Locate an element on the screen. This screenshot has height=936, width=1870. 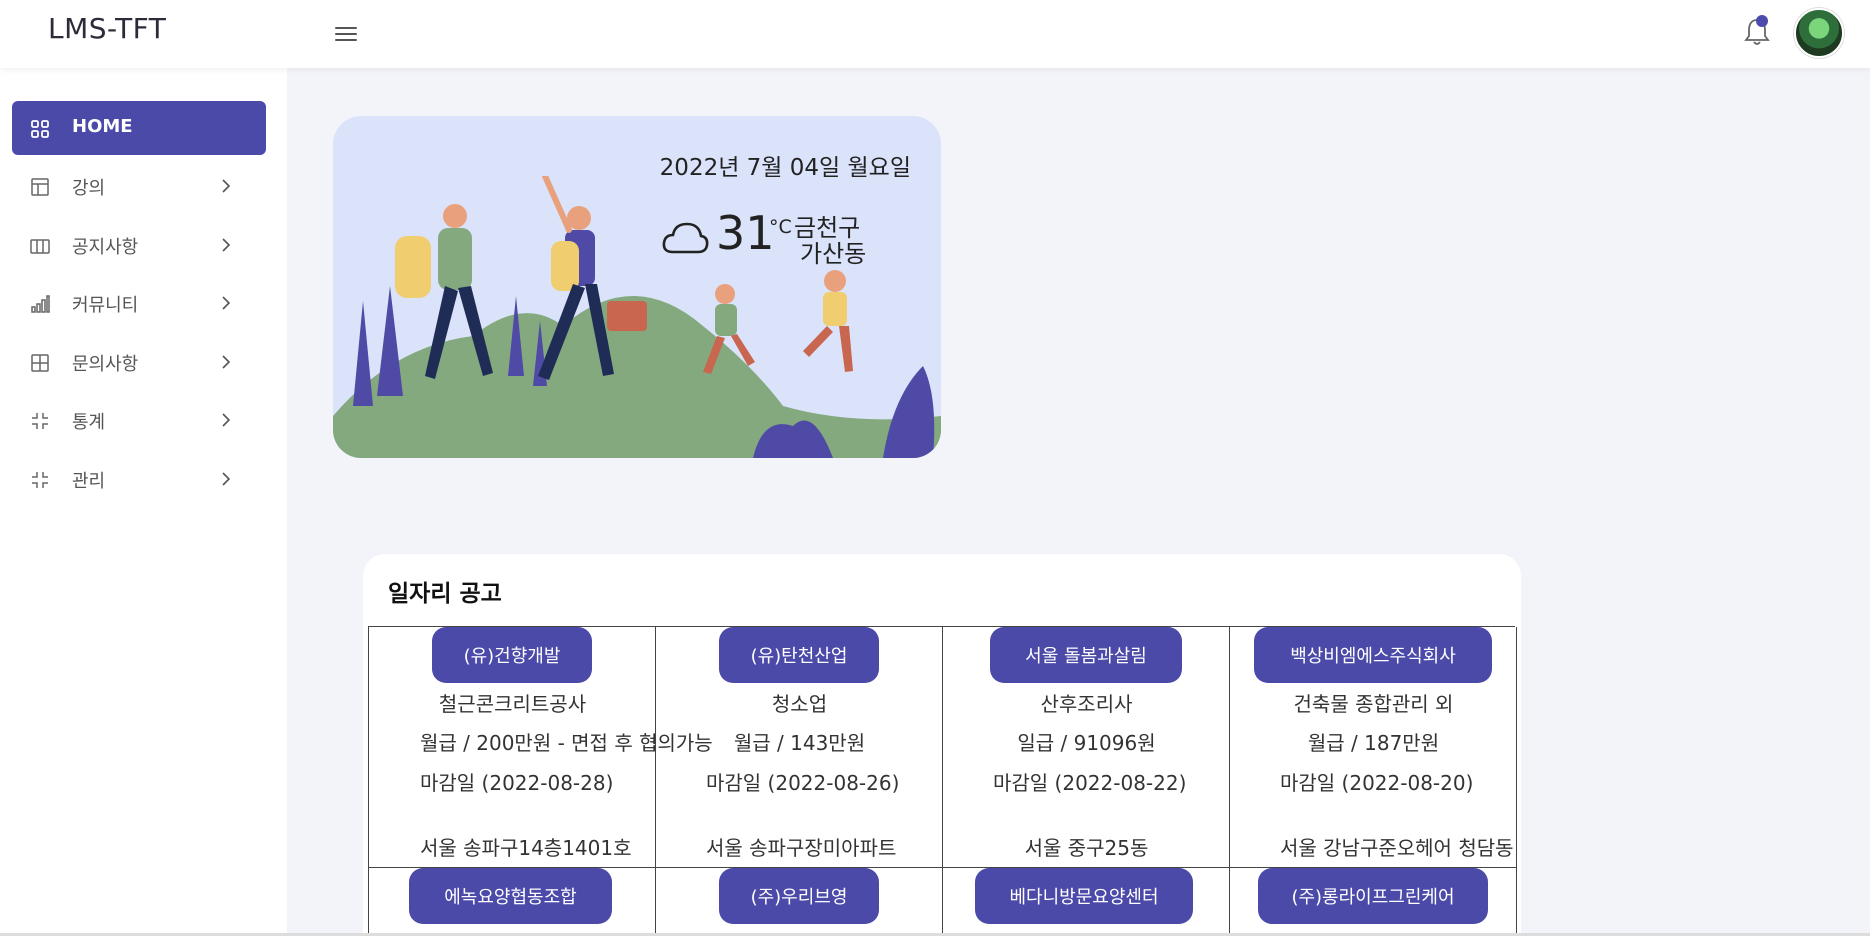
sidebar-item-notice: 공지사항 is located at coordinates (139, 245).